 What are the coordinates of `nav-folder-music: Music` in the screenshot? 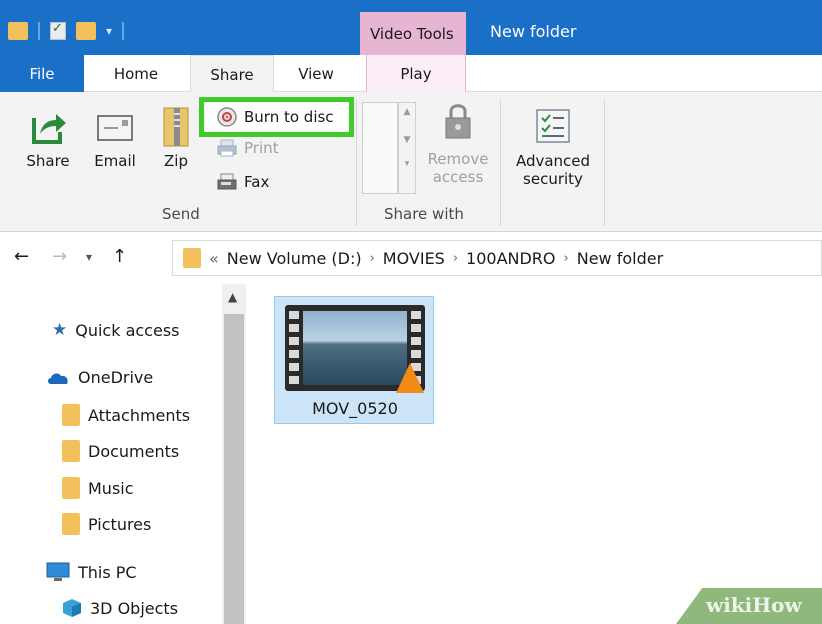 It's located at (98, 488).